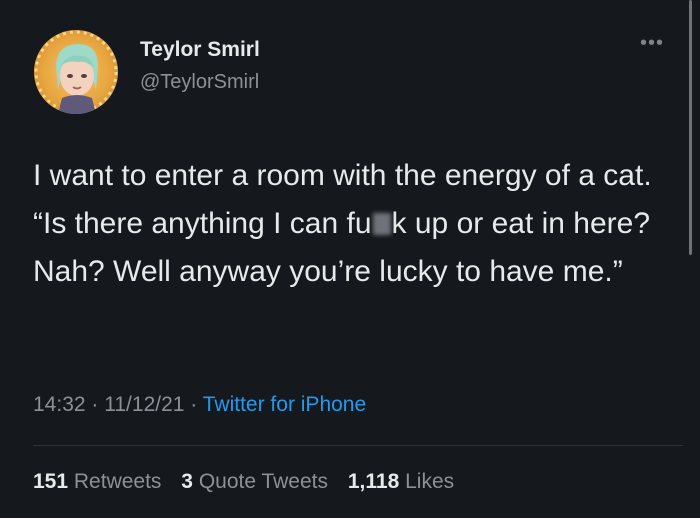  What do you see at coordinates (401, 481) in the screenshot?
I see `likes-stat: 1,118 Likes` at bounding box center [401, 481].